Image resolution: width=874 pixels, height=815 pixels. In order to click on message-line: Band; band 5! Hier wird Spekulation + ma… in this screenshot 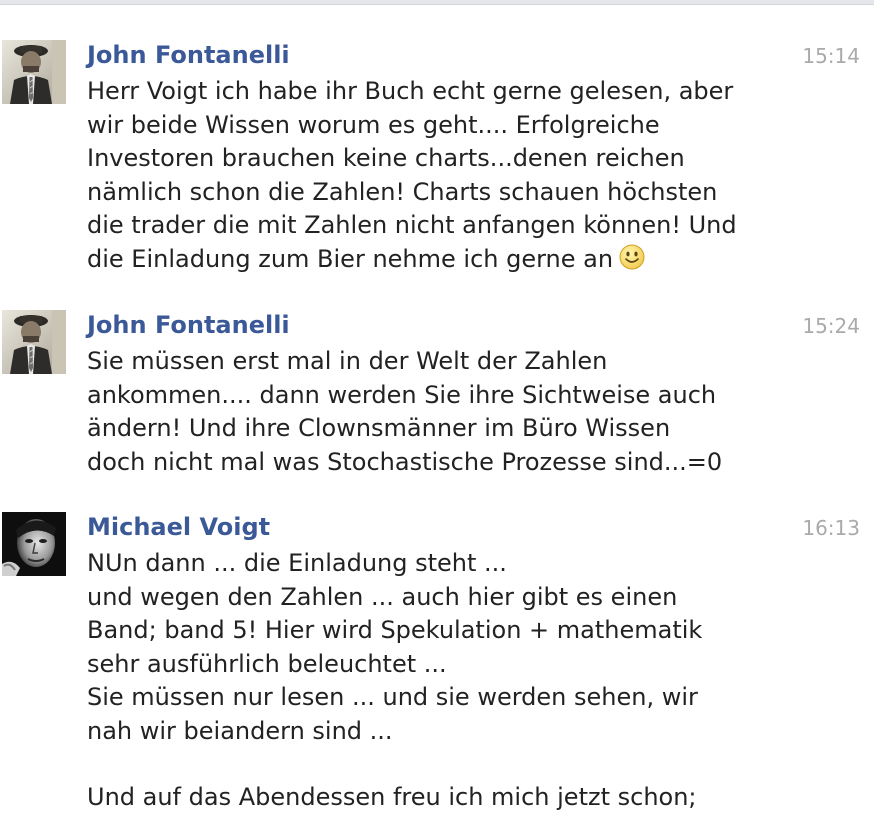, I will do `click(395, 630)`.